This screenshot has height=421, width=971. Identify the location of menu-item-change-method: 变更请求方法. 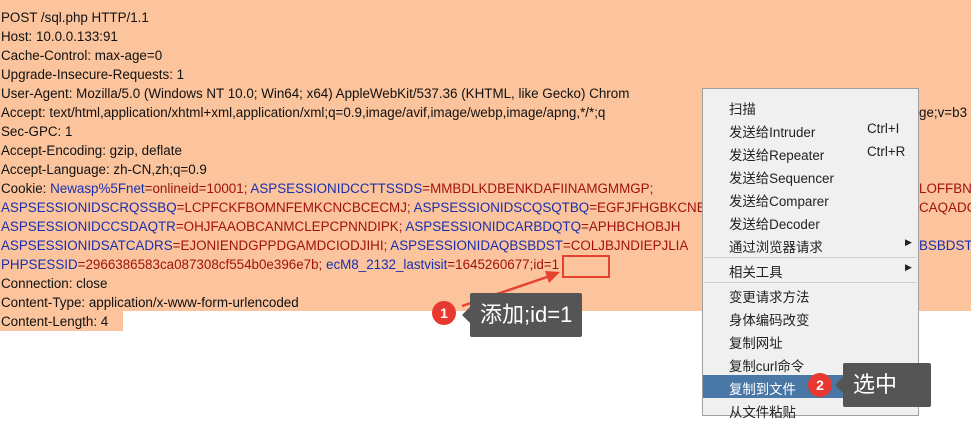
(810, 294).